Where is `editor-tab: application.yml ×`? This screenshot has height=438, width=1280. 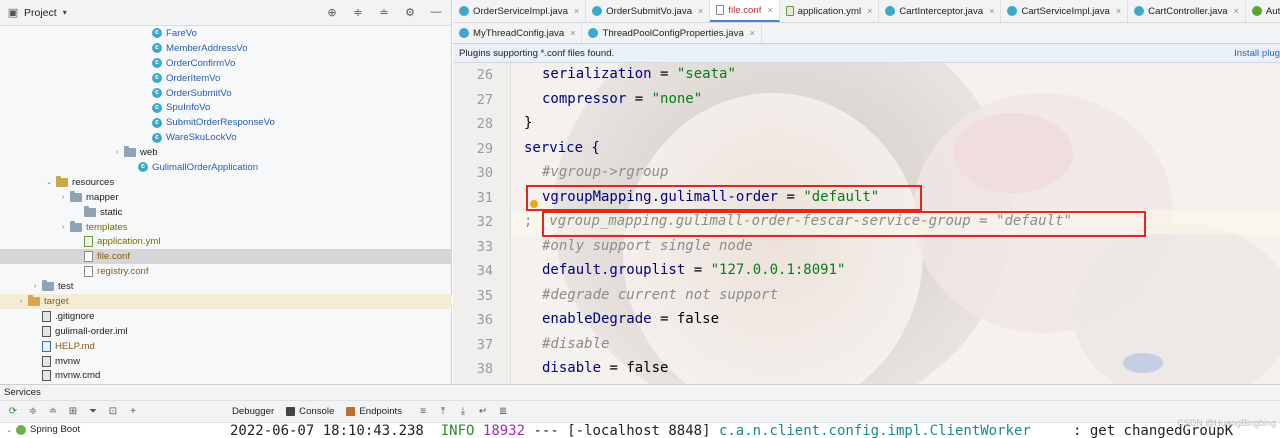 editor-tab: application.yml × is located at coordinates (830, 11).